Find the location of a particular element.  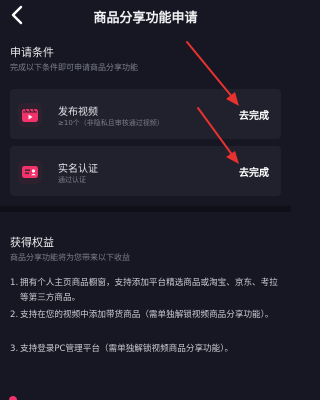

benefits-heading: 获得权益 is located at coordinates (32, 242).